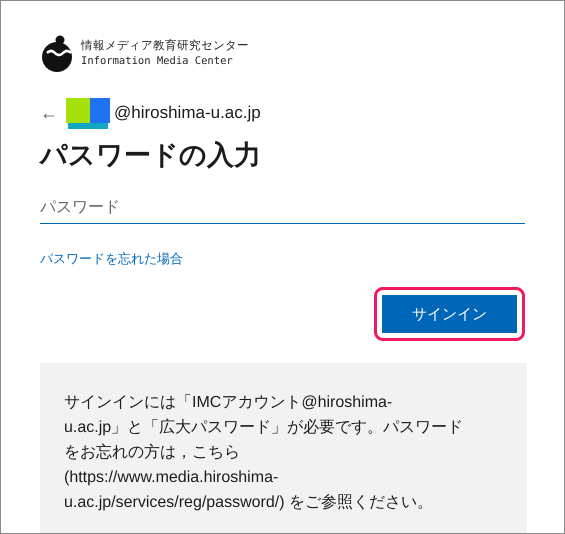  I want to click on page-title: パスワードの入力, so click(151, 155).